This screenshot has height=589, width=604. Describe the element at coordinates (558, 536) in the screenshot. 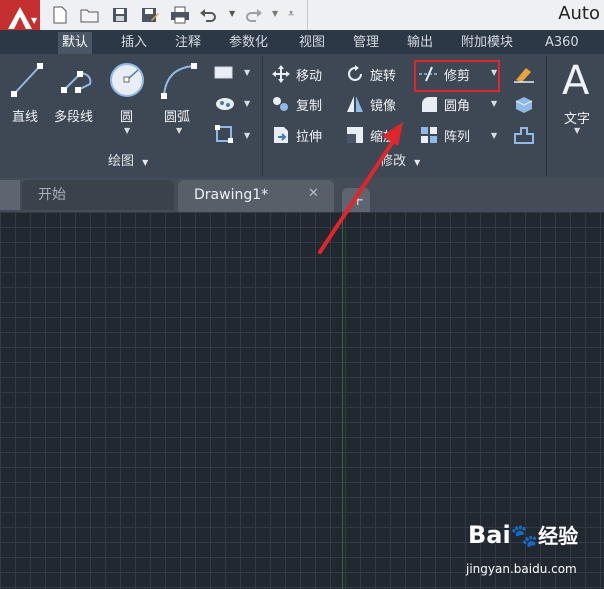

I see `watermark-brand2: 经验` at that location.